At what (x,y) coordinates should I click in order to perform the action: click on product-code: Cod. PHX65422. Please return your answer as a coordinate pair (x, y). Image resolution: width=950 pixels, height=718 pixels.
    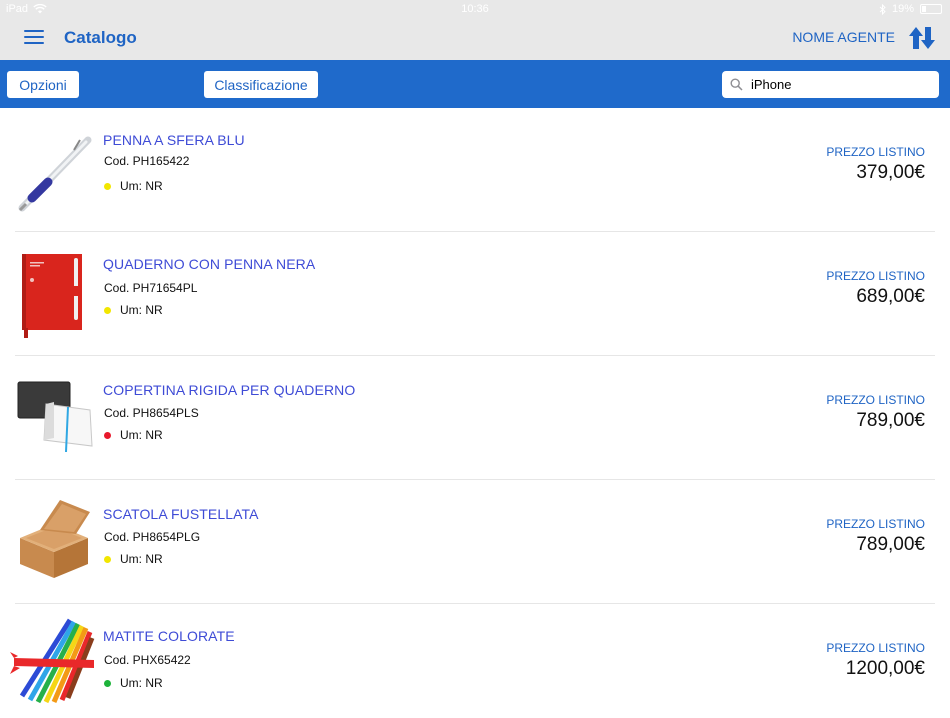
    Looking at the image, I should click on (147, 660).